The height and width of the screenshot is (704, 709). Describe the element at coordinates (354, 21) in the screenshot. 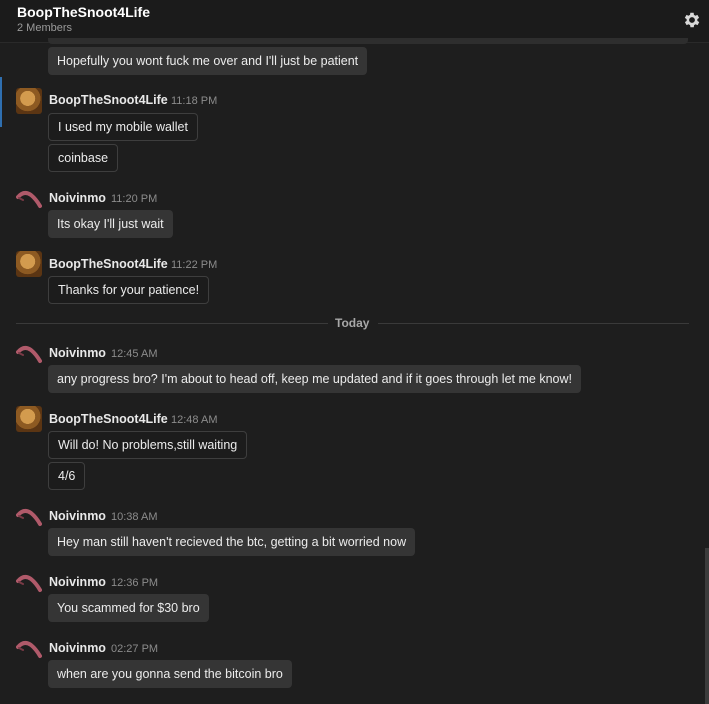

I see `chat-header: BoopTheSnoot4Life 2 Members` at that location.